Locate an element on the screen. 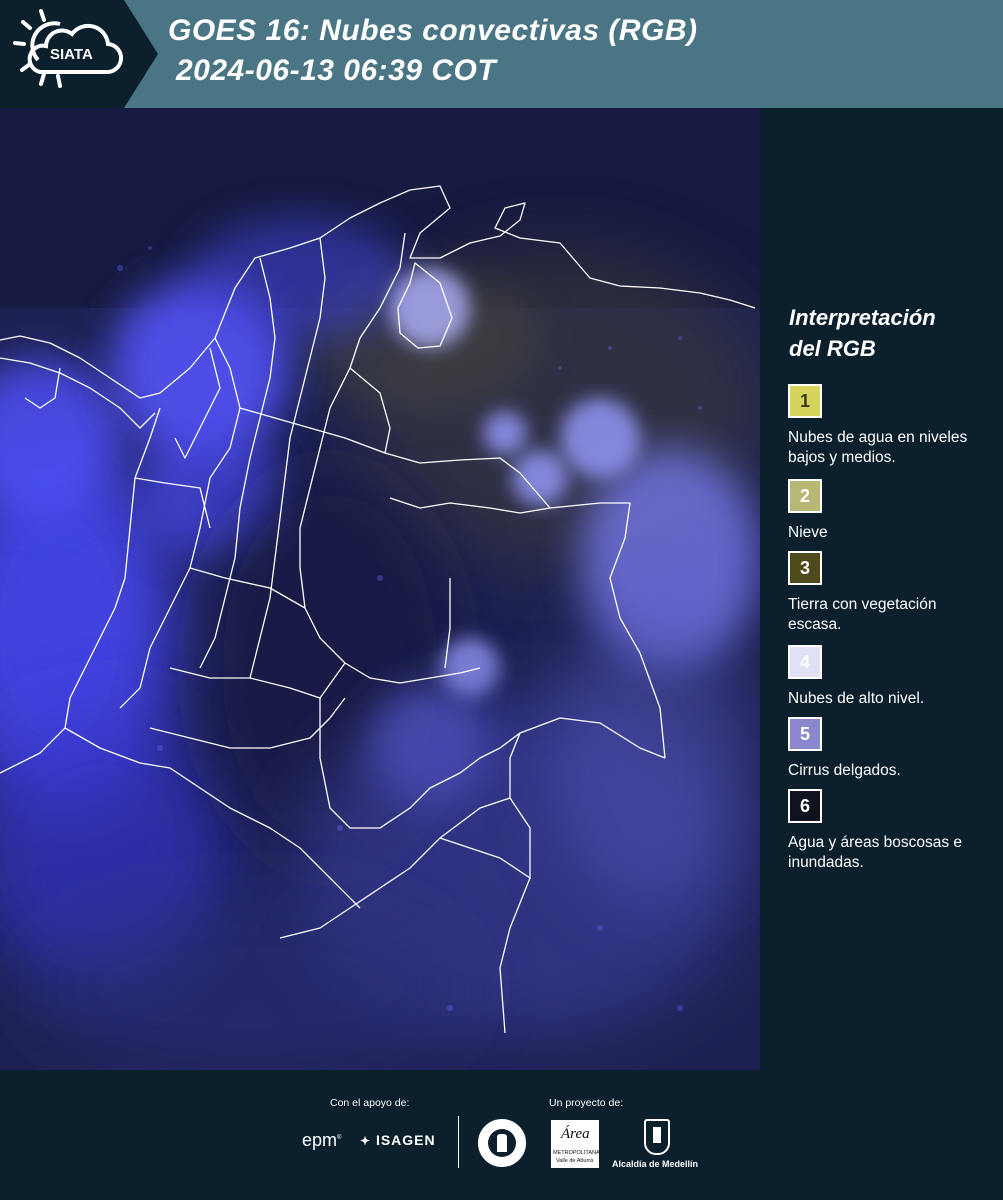  legend-swatch-3: 3 is located at coordinates (805, 568).